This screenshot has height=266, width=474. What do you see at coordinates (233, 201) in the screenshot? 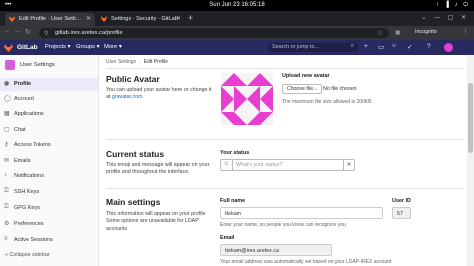
I see `full-name-label: Full name` at bounding box center [233, 201].